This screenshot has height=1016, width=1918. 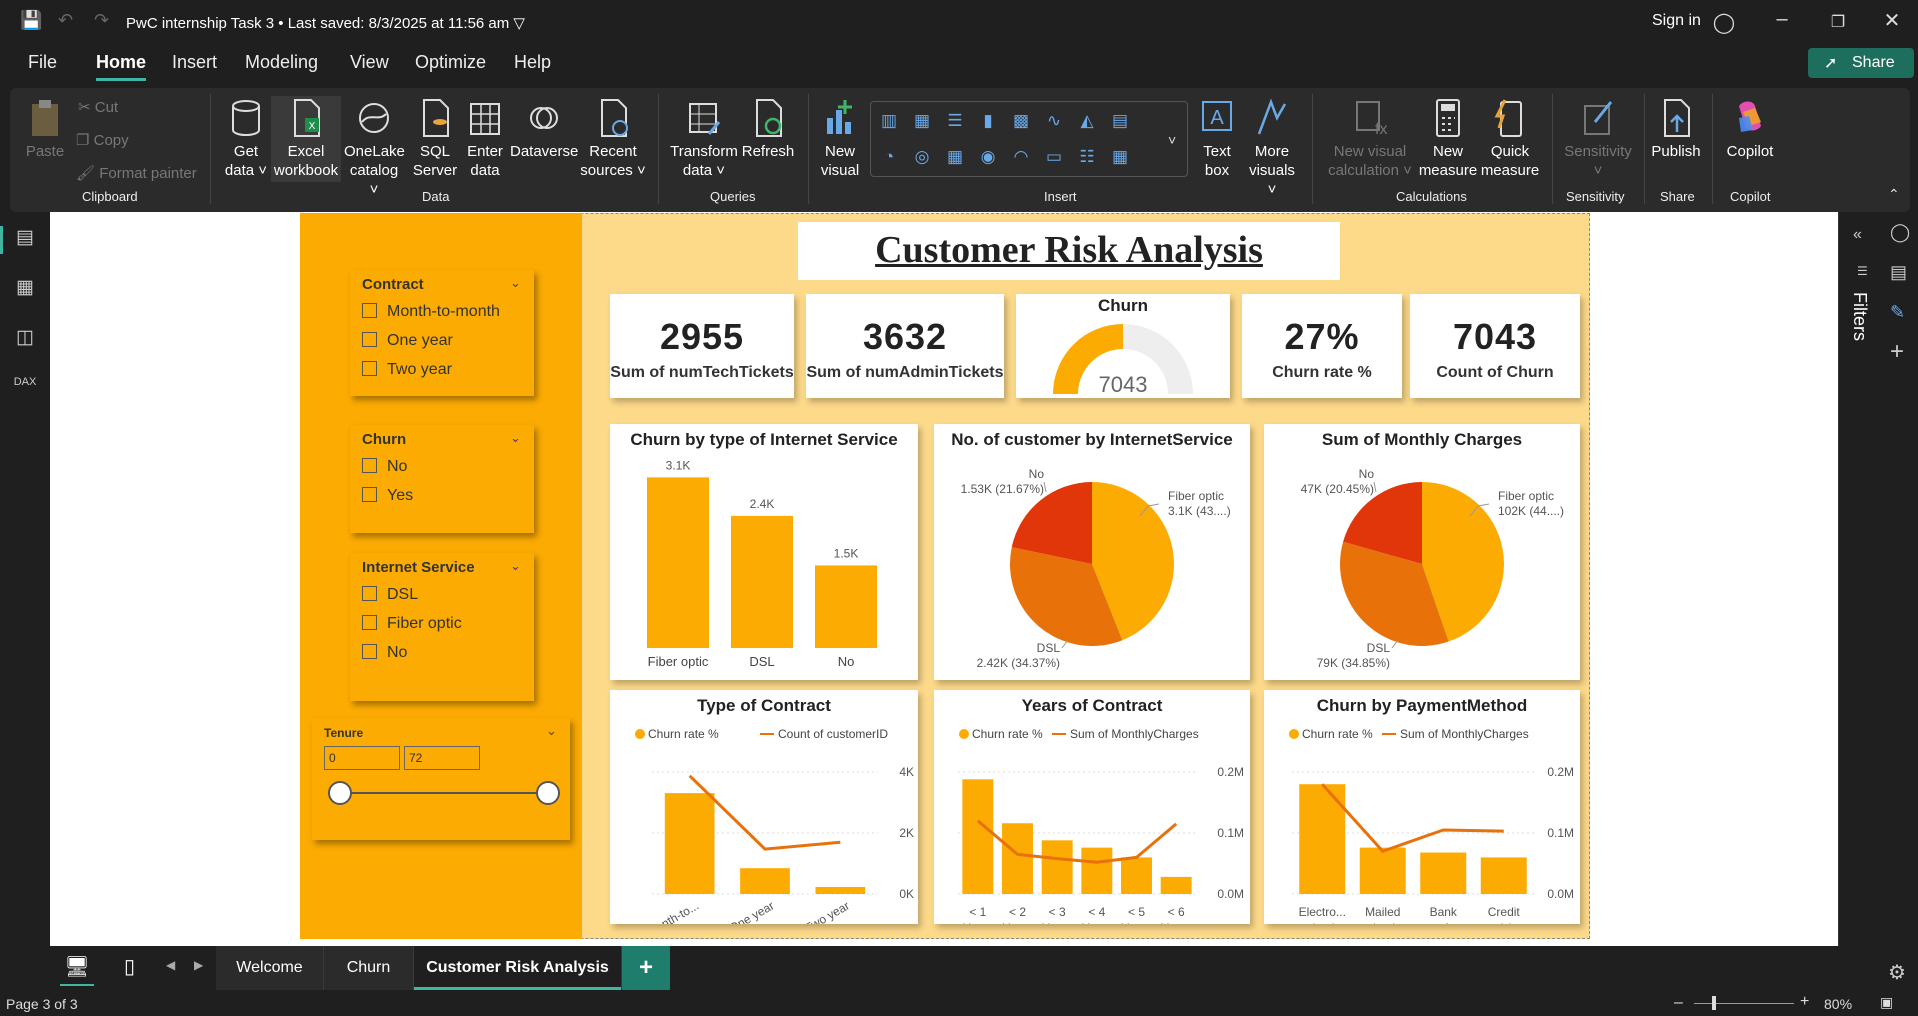 What do you see at coordinates (1120, 157) in the screenshot?
I see `table-icon: ▦` at bounding box center [1120, 157].